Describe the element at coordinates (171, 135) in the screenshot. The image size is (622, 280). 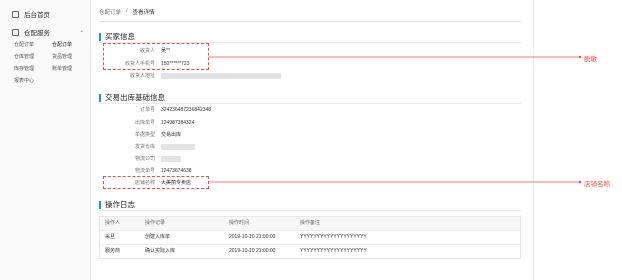
I see `field-value: 交易出库` at that location.